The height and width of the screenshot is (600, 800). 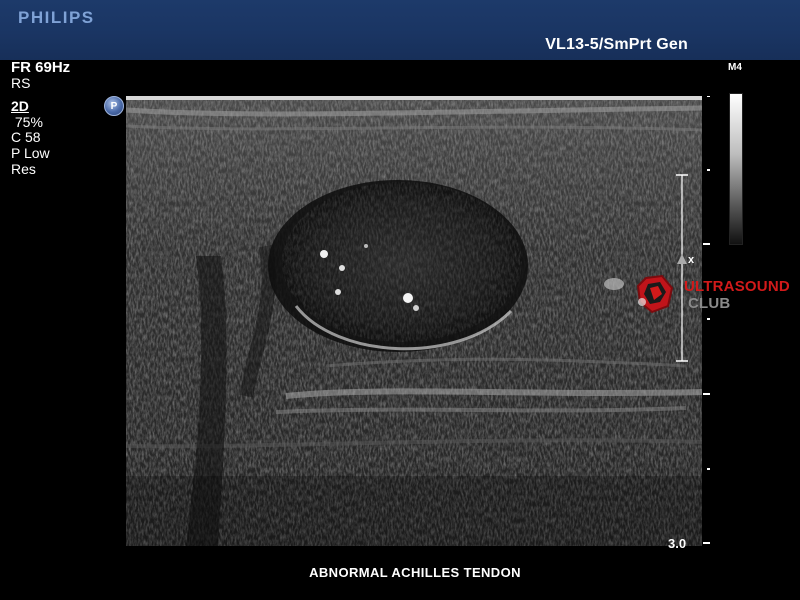 What do you see at coordinates (20, 106) in the screenshot?
I see `mode-2d: 2D` at bounding box center [20, 106].